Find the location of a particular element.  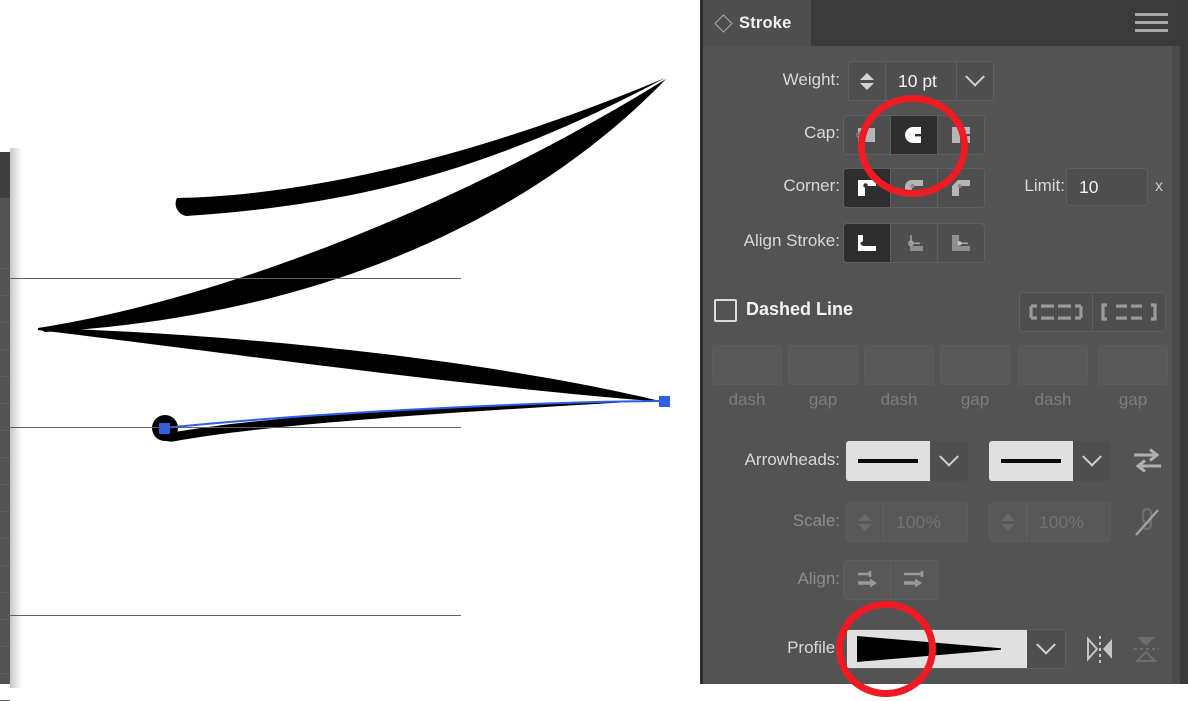

weight-value: 10 pt is located at coordinates (921, 81).